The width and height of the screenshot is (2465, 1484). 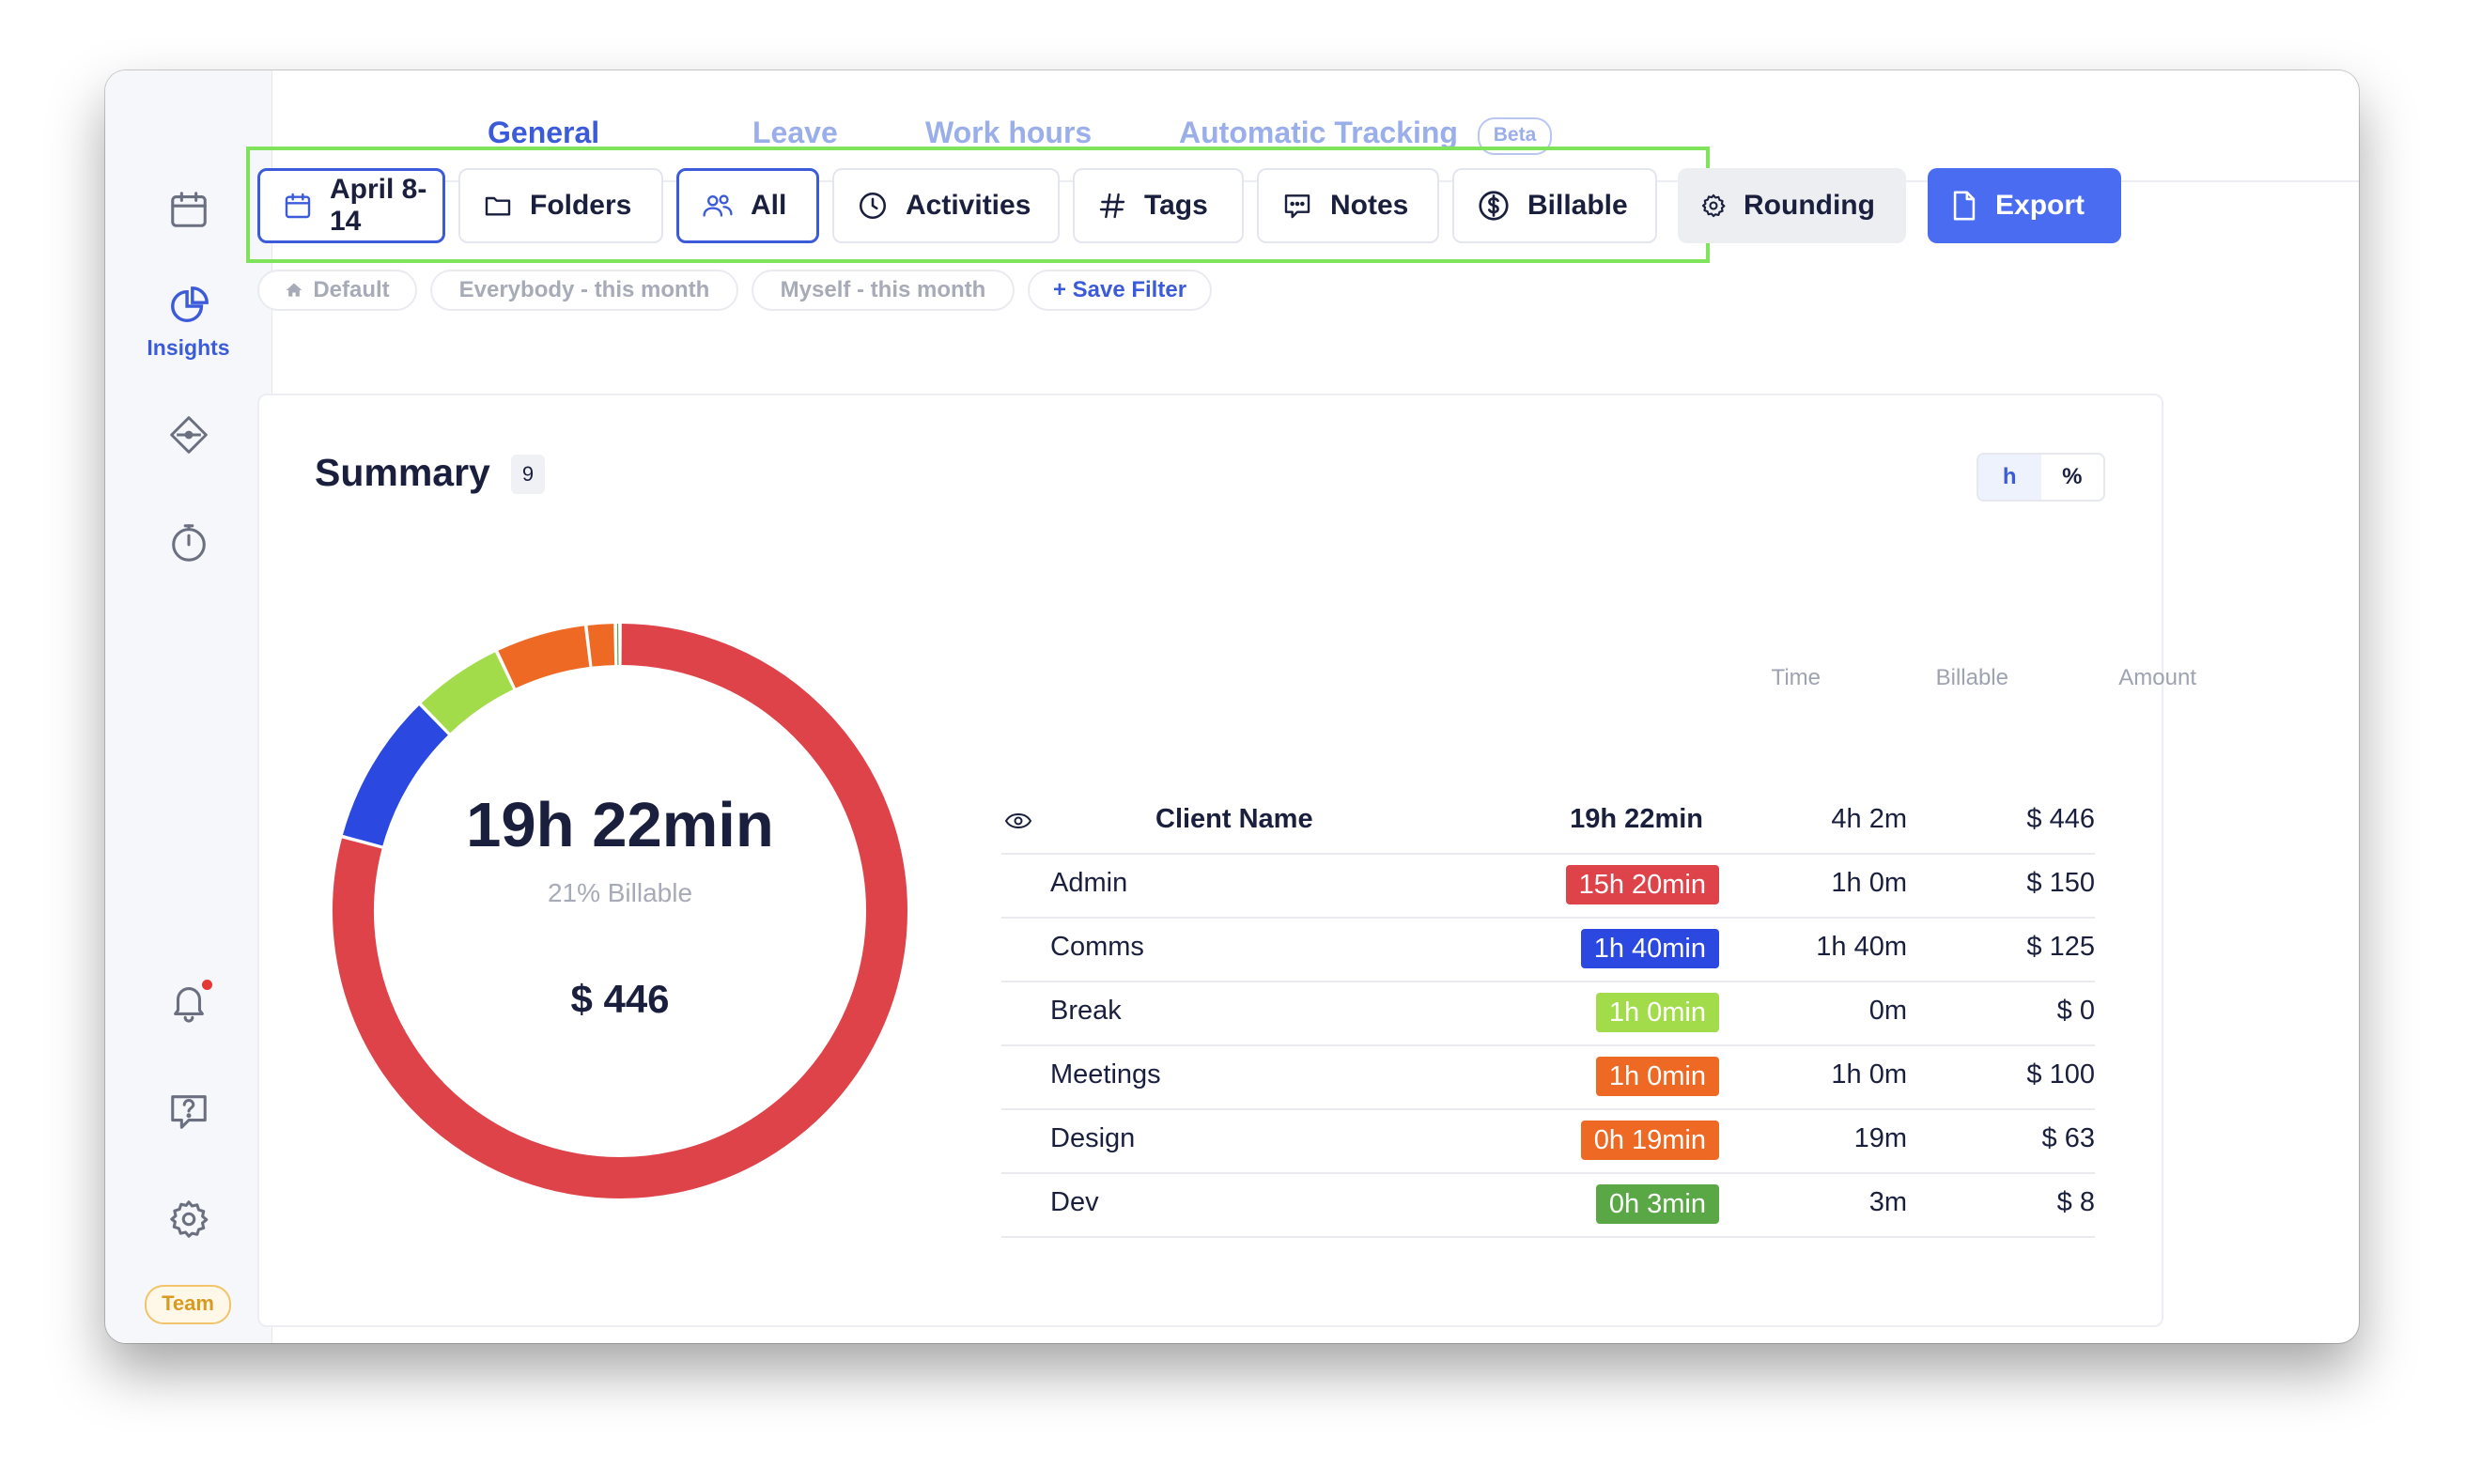 I want to click on row-billable: 19m, so click(x=1880, y=1138).